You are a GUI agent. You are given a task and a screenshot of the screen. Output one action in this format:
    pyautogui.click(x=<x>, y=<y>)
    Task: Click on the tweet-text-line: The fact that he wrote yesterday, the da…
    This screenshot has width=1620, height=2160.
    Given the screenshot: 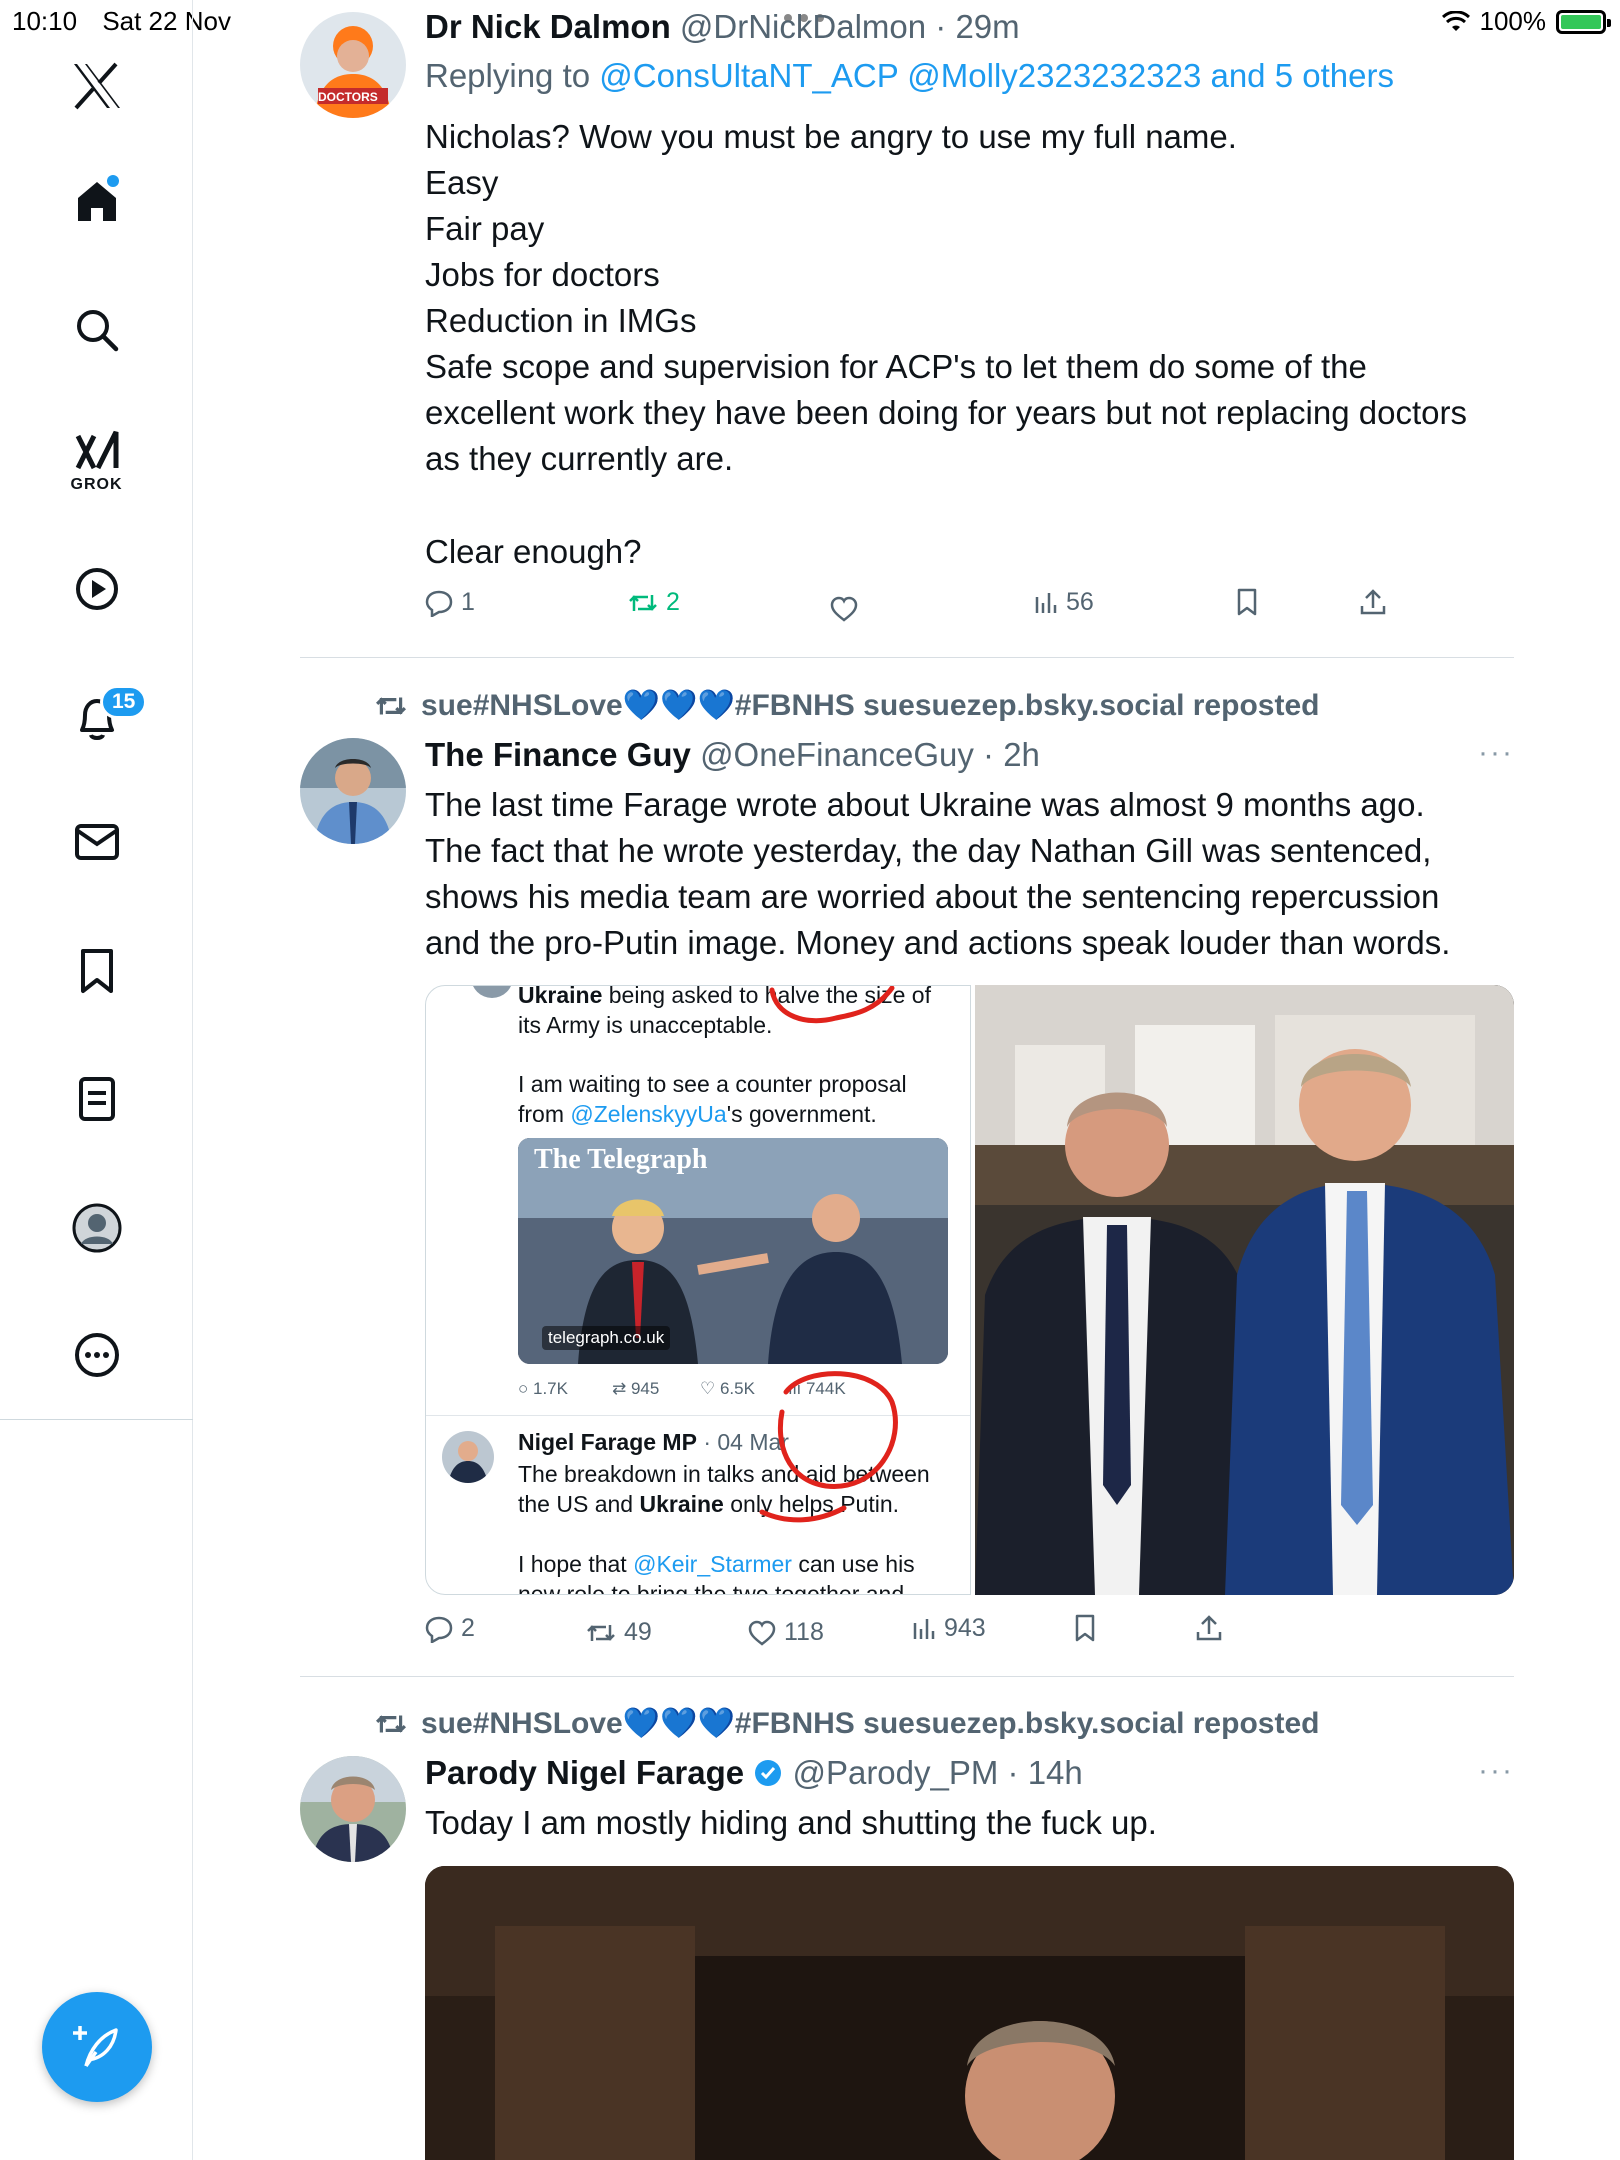 What is the action you would take?
    pyautogui.click(x=928, y=850)
    